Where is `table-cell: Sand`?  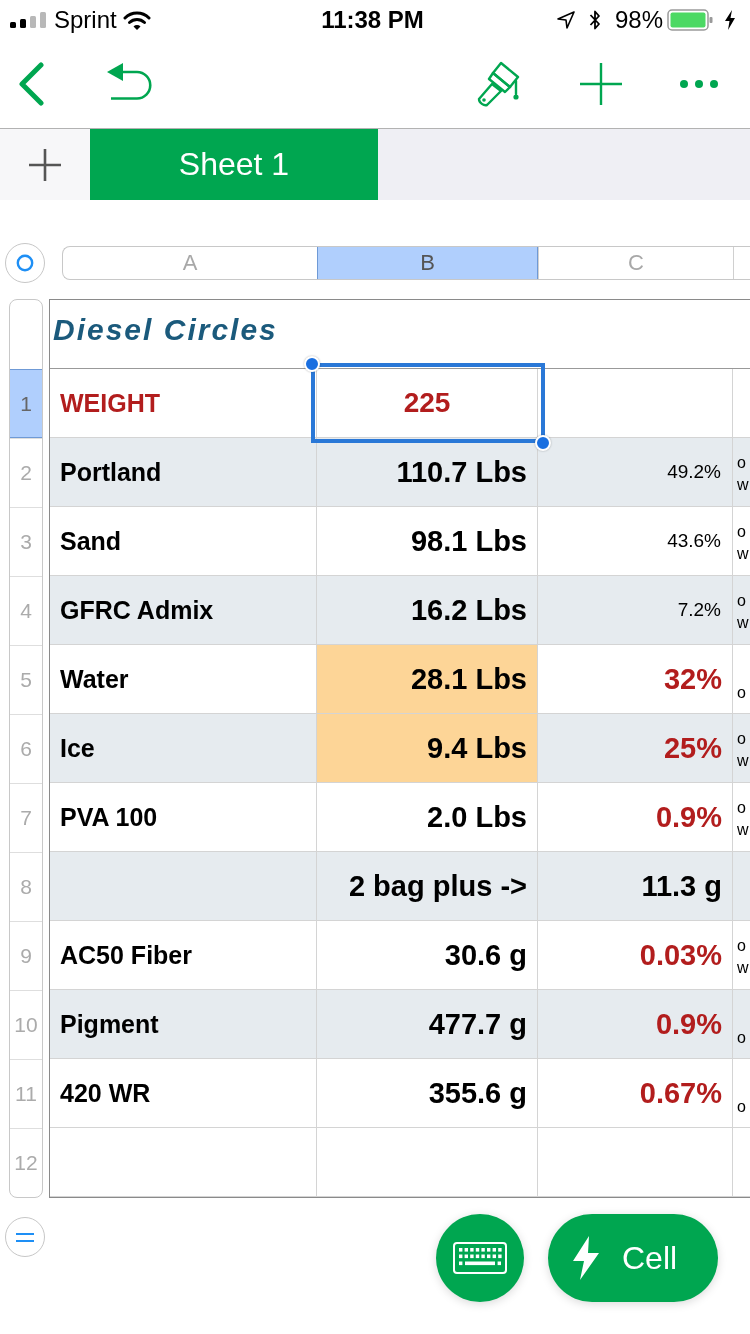
table-cell: Sand is located at coordinates (183, 541).